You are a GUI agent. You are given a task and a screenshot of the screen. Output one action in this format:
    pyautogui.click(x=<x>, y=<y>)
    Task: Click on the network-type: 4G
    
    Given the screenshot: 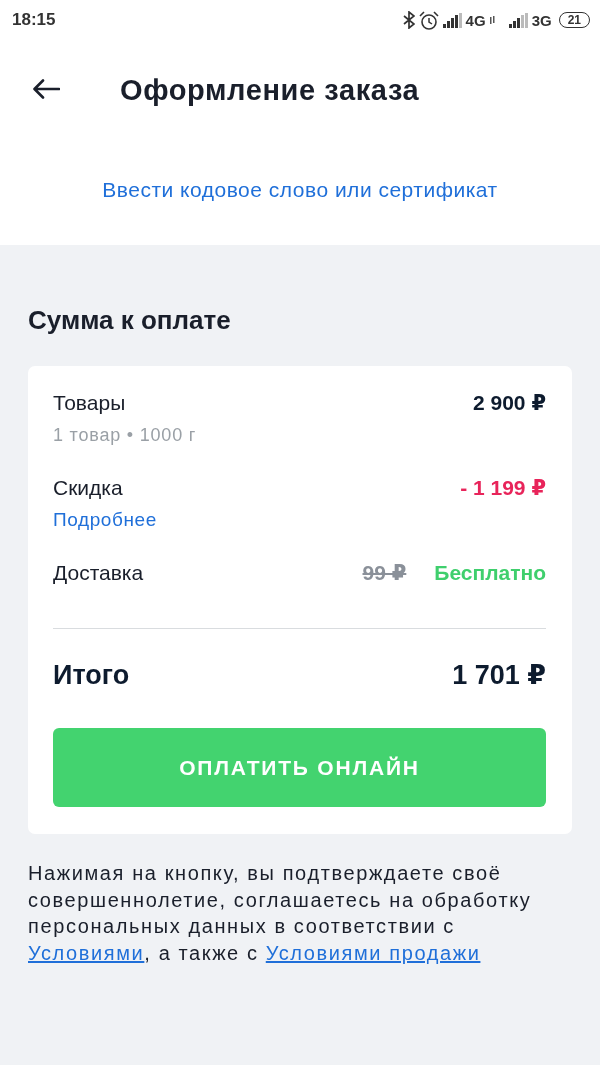 What is the action you would take?
    pyautogui.click(x=475, y=20)
    